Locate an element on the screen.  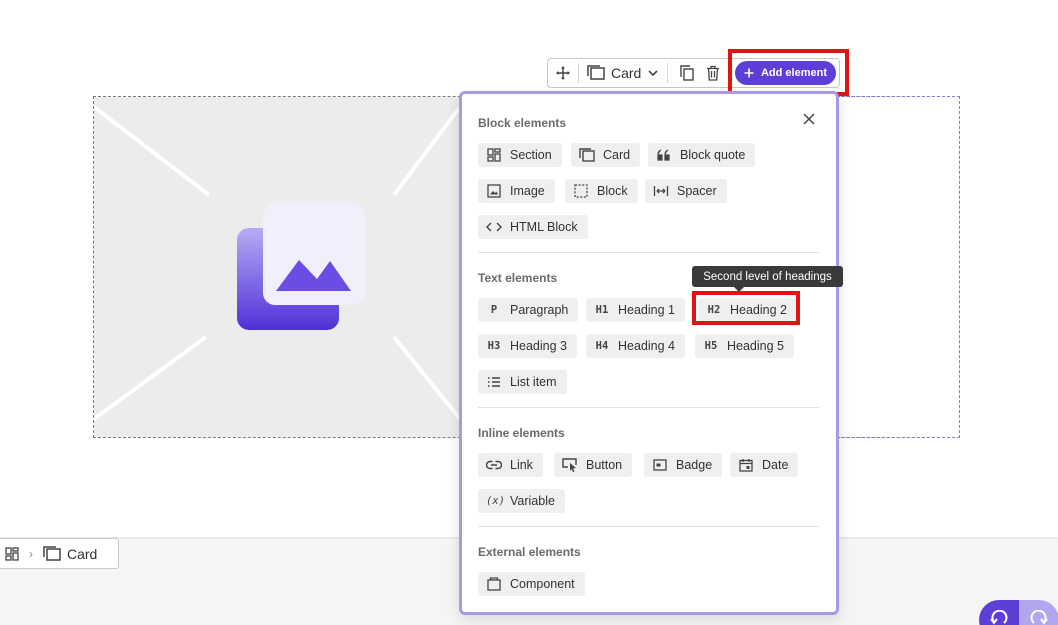
toolbar-divider is located at coordinates (668, 73).